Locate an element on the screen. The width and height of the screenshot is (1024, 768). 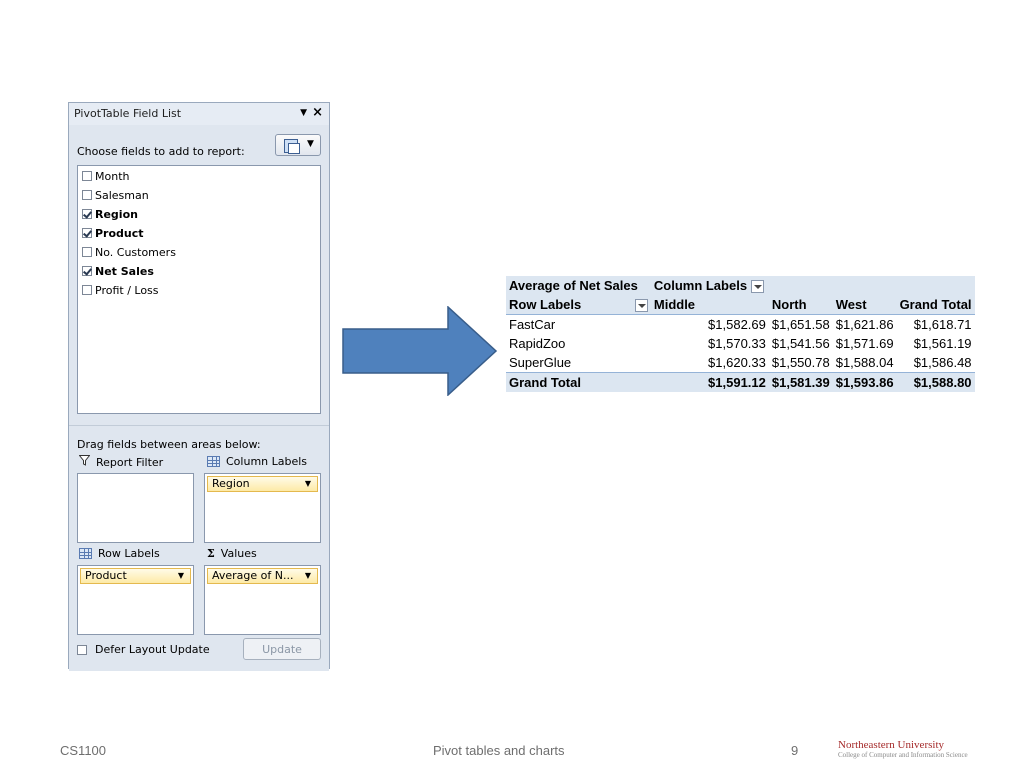
cell: $1,571.69 is located at coordinates (864, 343).